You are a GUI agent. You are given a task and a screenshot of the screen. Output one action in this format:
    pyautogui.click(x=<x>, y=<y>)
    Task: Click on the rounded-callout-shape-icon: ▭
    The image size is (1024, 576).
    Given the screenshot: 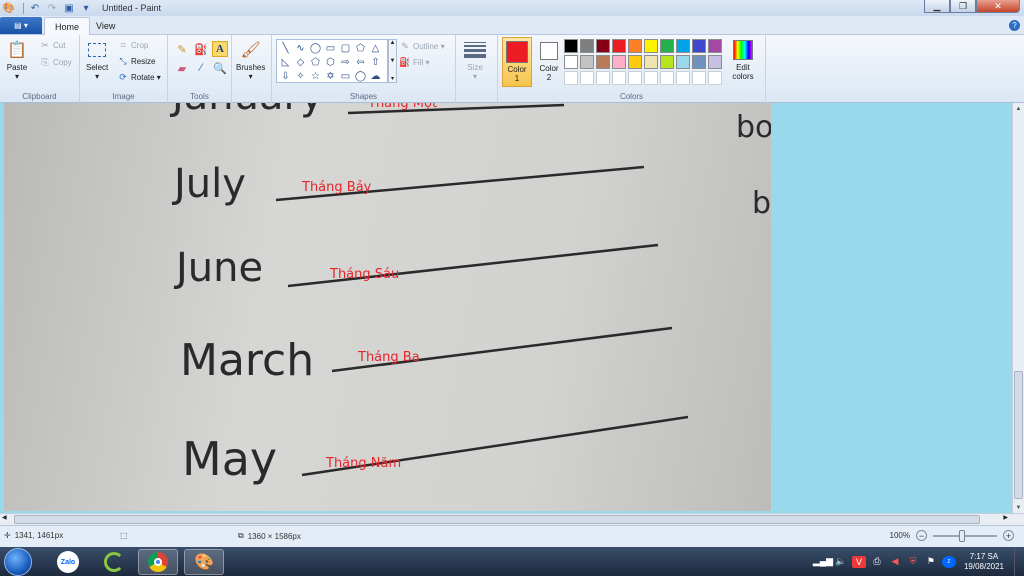 What is the action you would take?
    pyautogui.click(x=345, y=76)
    